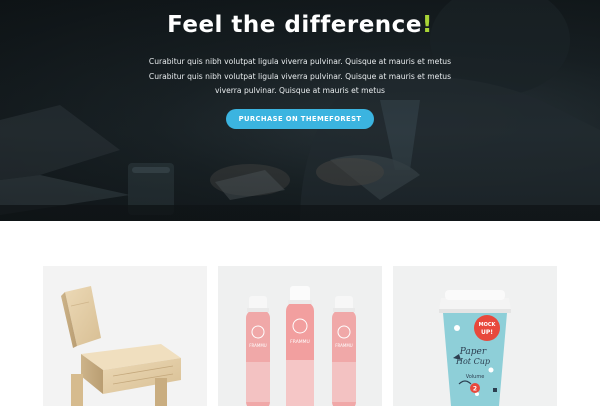 The width and height of the screenshot is (600, 406). What do you see at coordinates (258, 345) in the screenshot?
I see `bottle-left-label: FRAMMU` at bounding box center [258, 345].